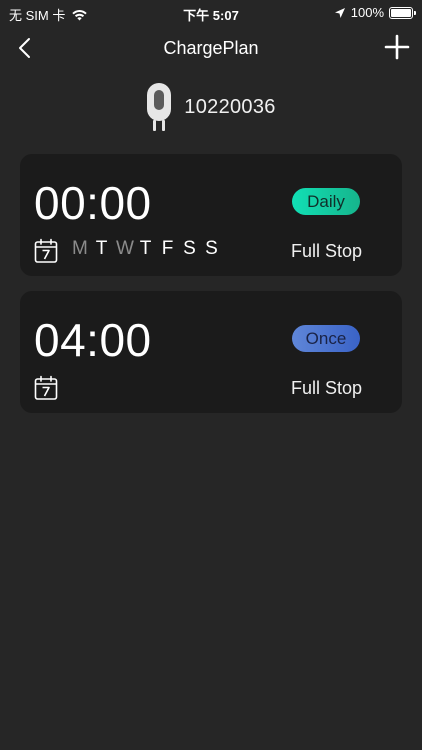  What do you see at coordinates (339, 12) in the screenshot?
I see `location-arrow-icon` at bounding box center [339, 12].